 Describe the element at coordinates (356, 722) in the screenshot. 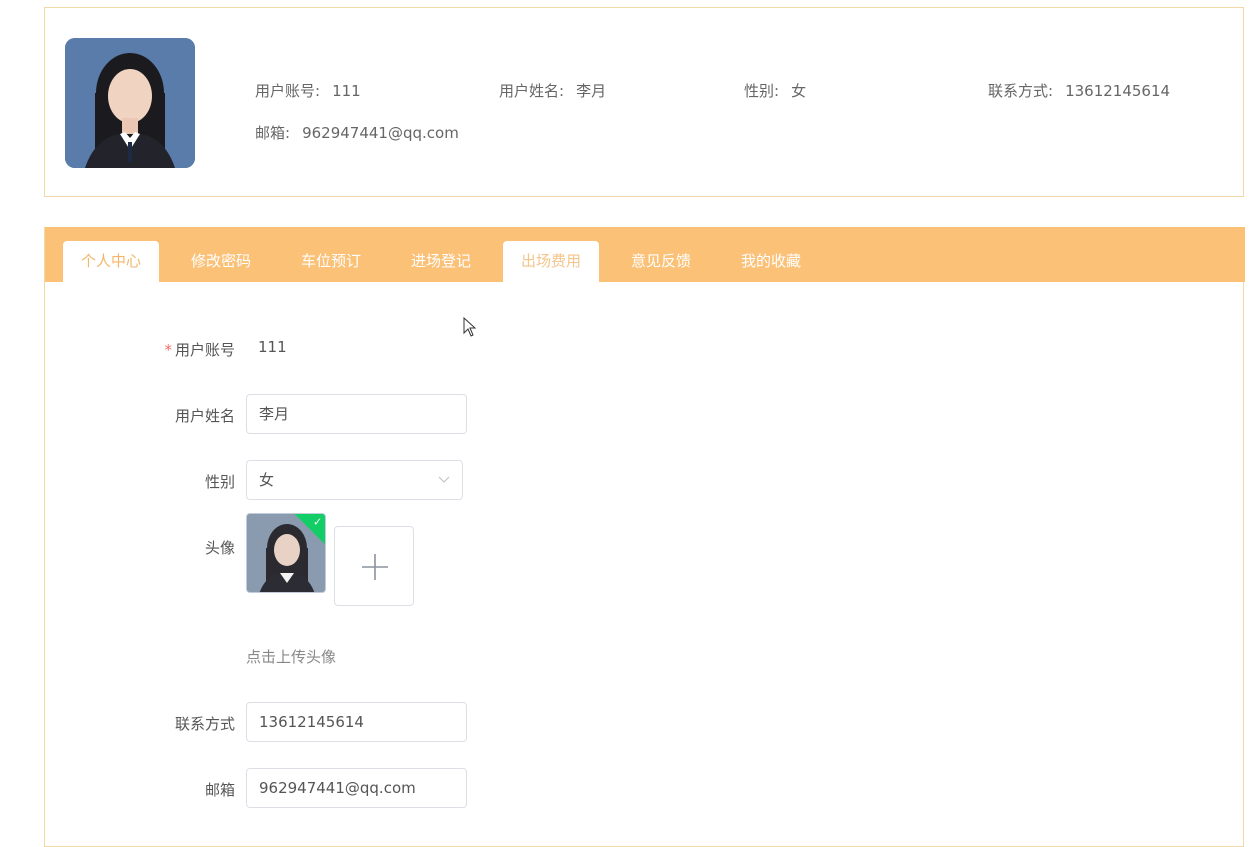

I see `phone-input: 13612145614` at that location.